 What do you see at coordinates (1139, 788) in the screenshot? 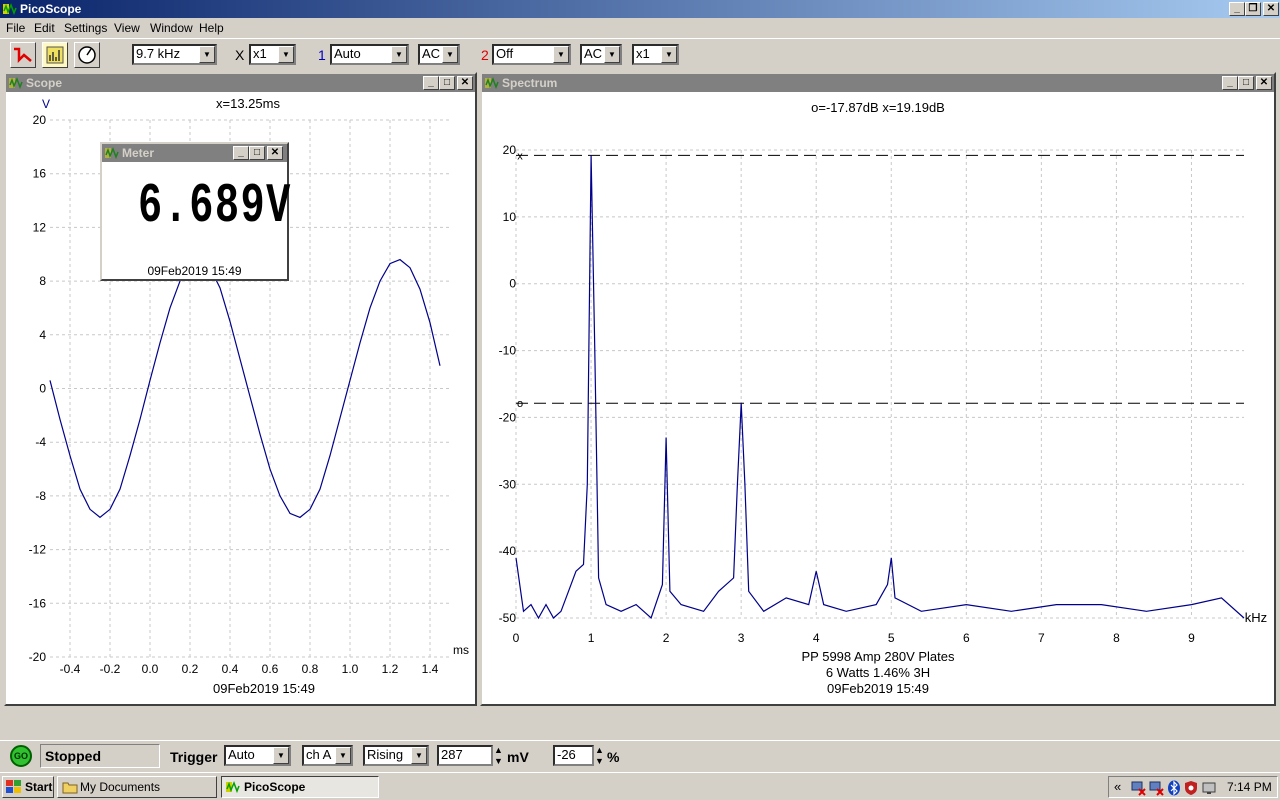
I see `network-icon` at bounding box center [1139, 788].